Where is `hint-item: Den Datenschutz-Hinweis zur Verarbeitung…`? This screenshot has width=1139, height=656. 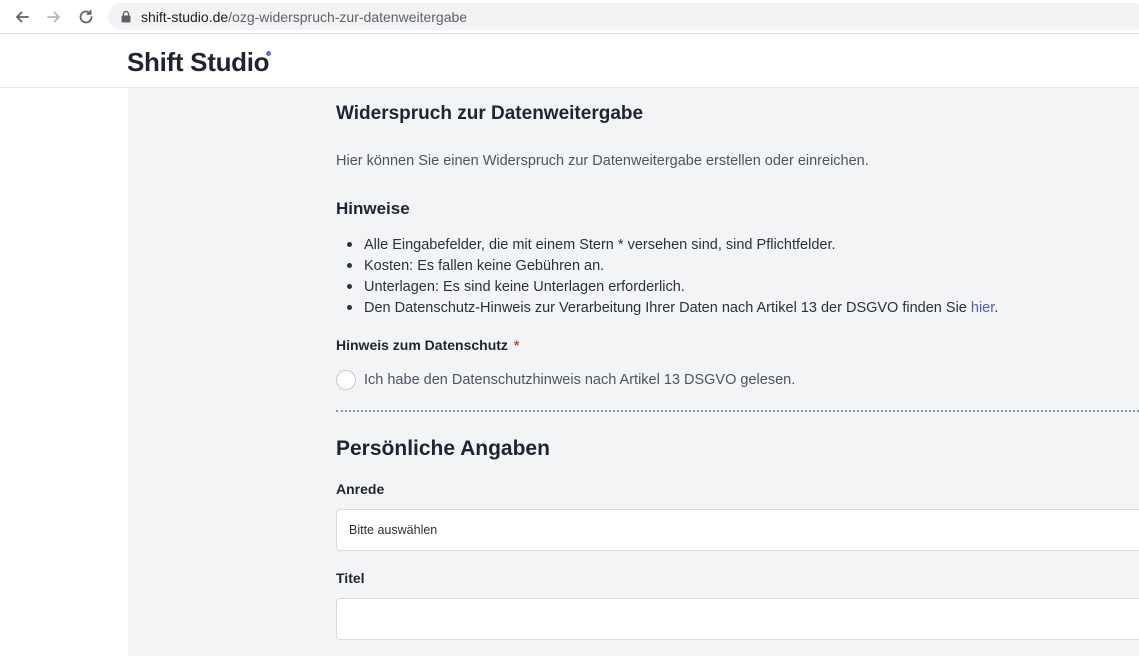 hint-item: Den Datenschutz-Hinweis zur Verarbeitung… is located at coordinates (672, 309).